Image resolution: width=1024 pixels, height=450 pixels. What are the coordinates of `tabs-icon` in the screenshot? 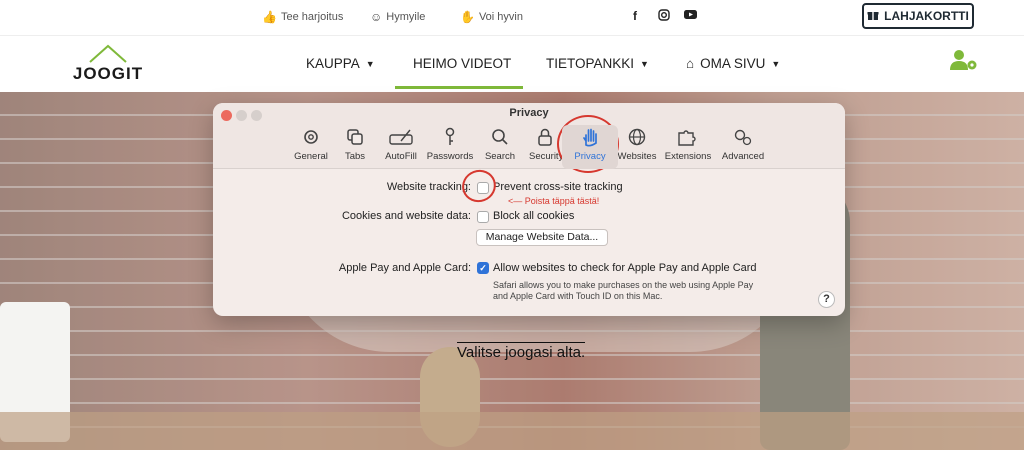 It's located at (355, 137).